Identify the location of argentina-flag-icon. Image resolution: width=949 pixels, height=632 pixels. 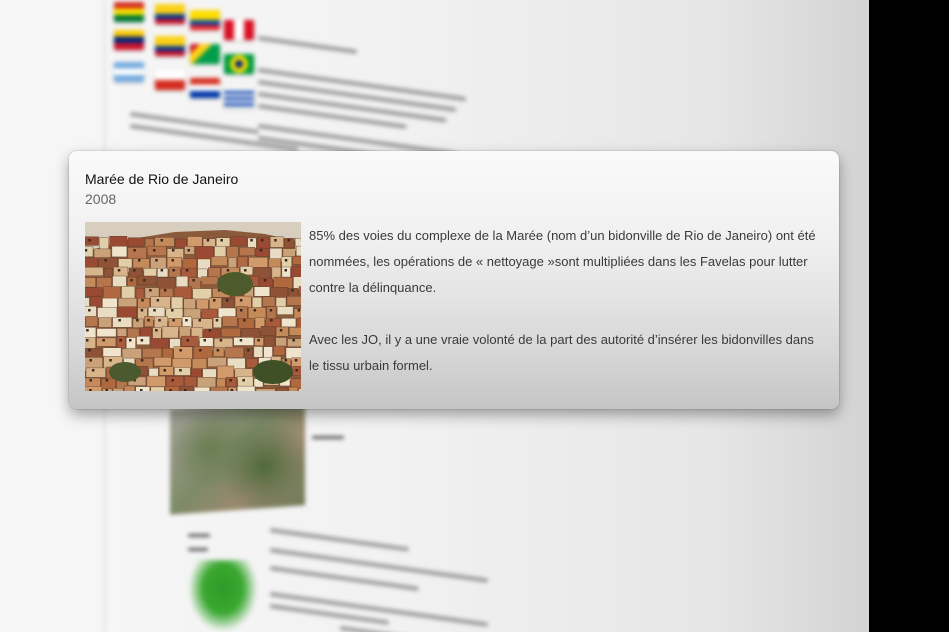
(129, 72).